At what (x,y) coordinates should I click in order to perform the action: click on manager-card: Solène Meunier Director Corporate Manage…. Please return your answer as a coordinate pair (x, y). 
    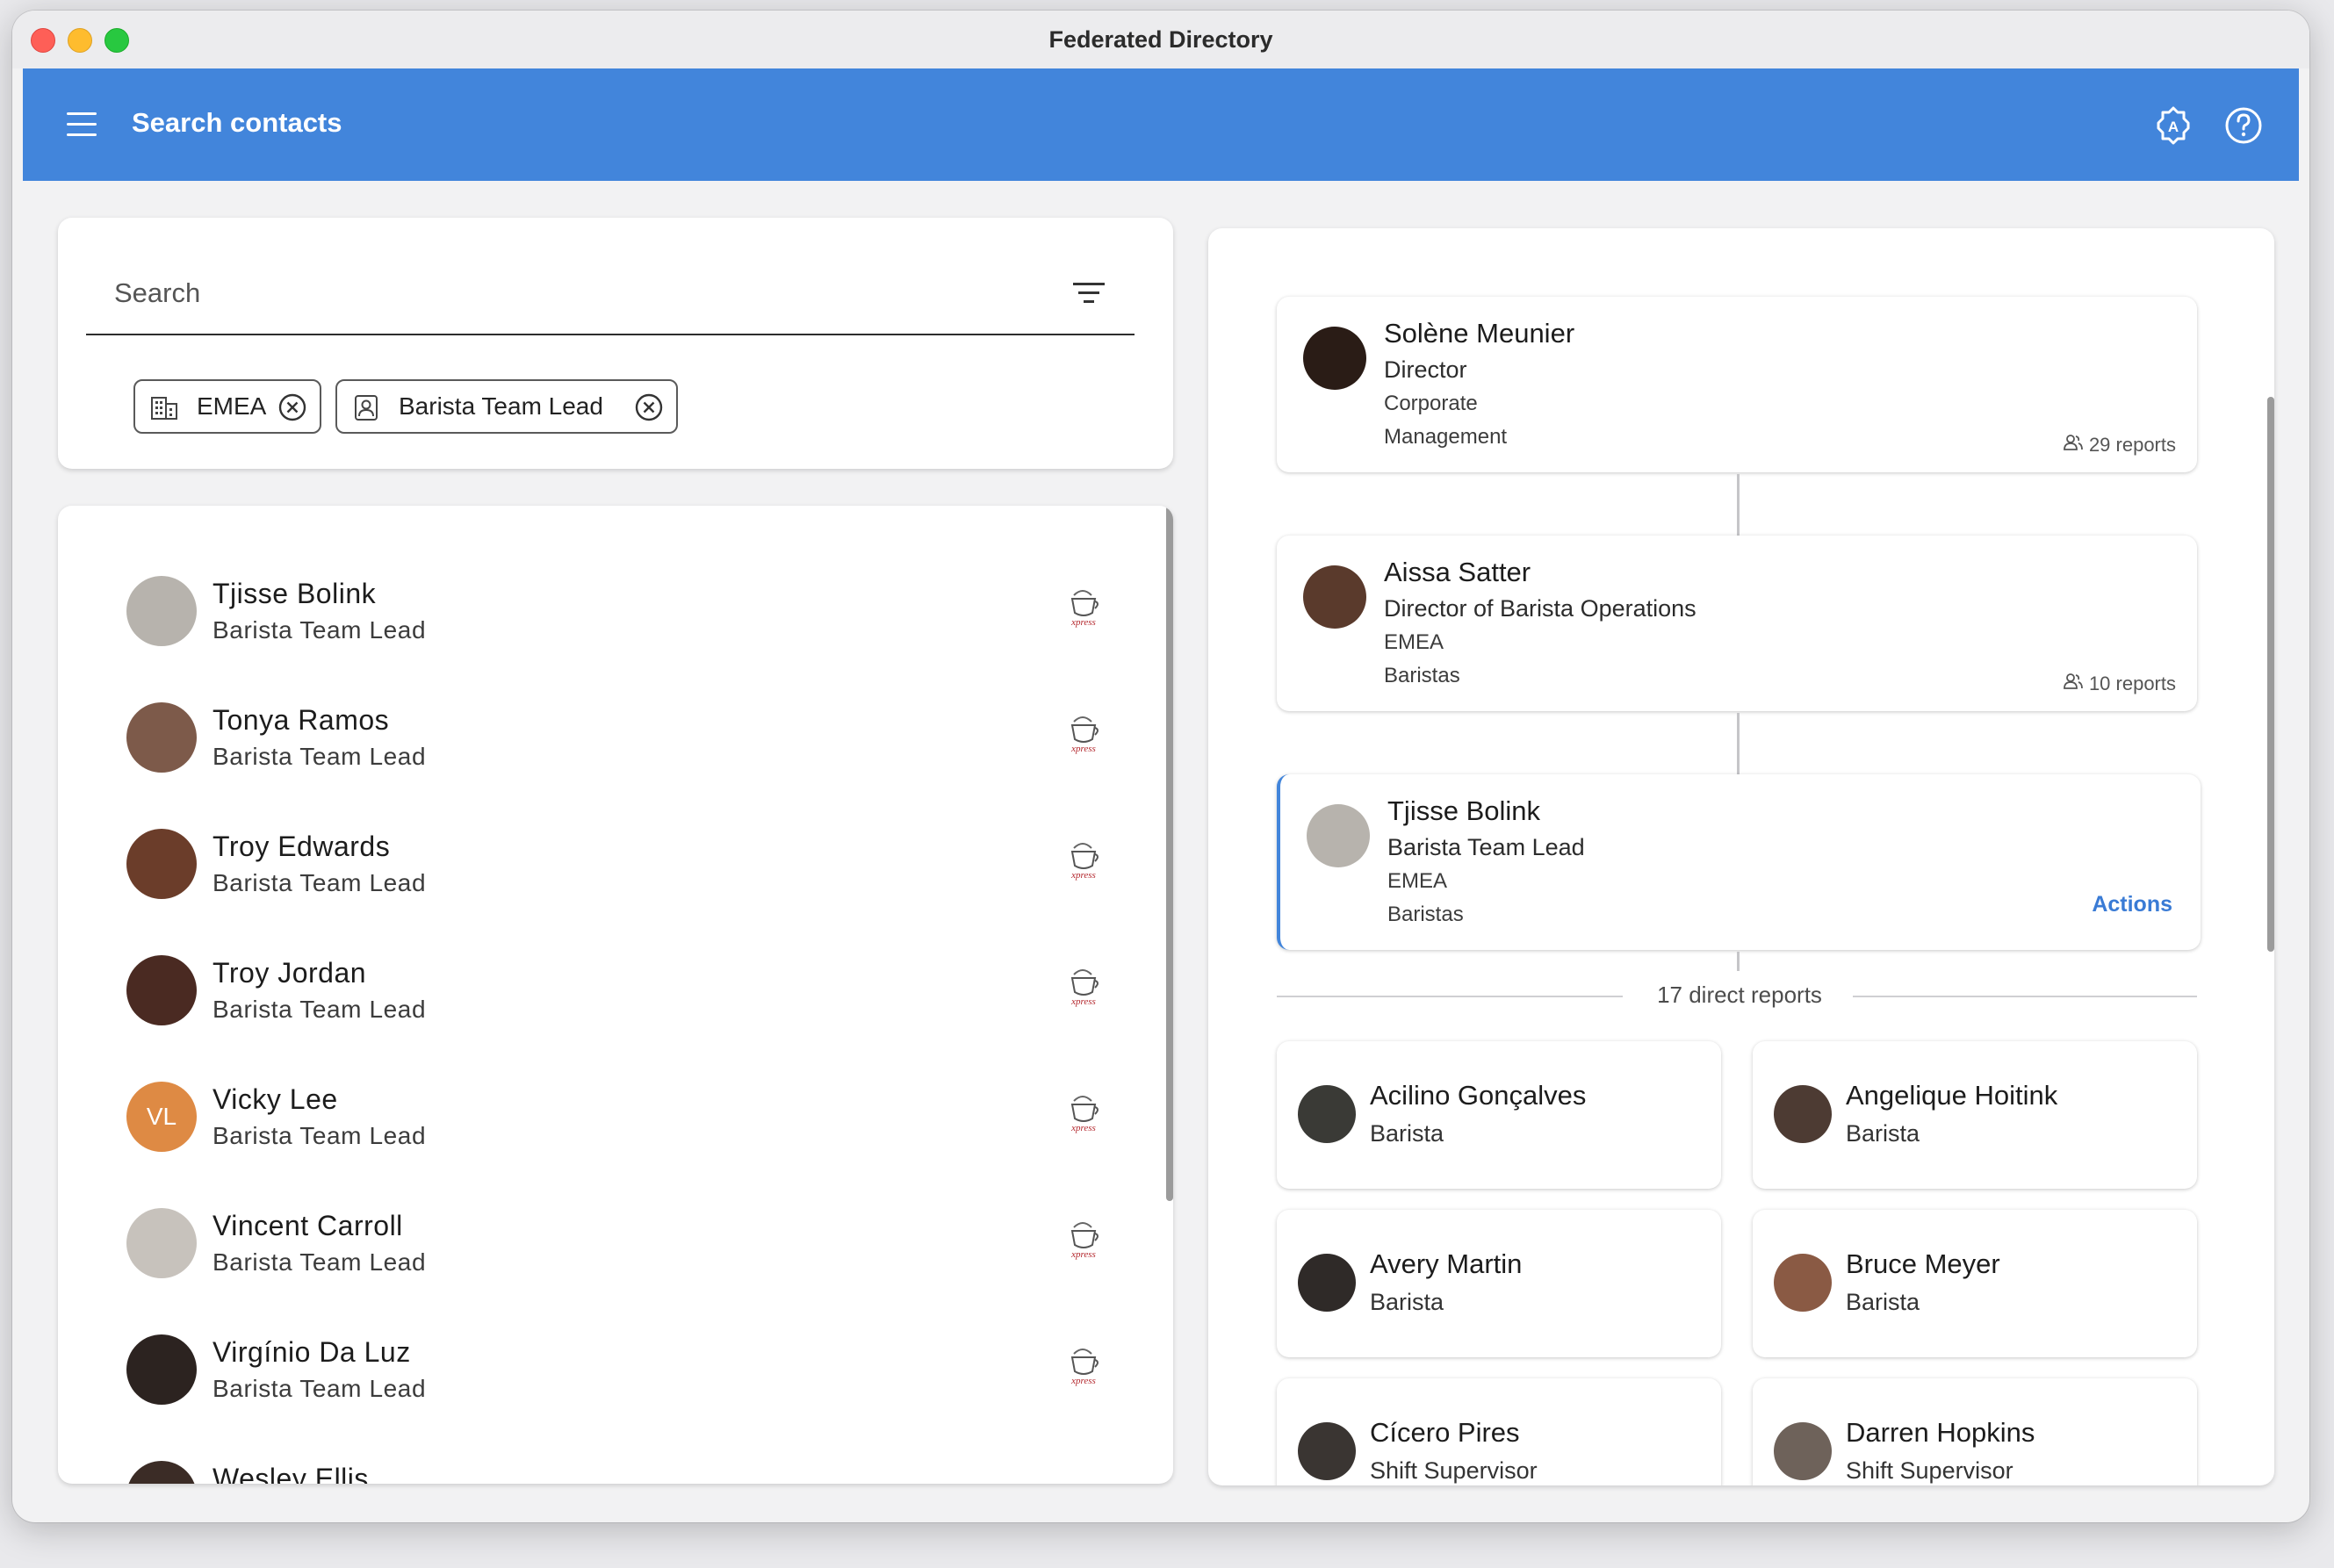
    Looking at the image, I should click on (1737, 384).